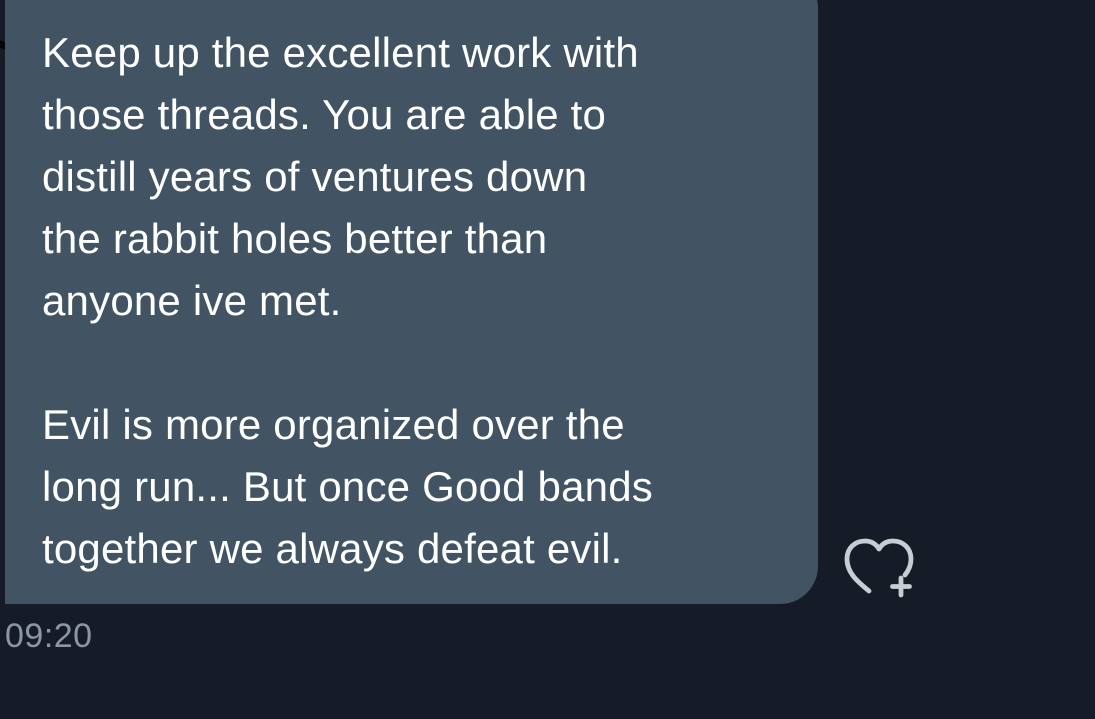  I want to click on heart-react-button, so click(879, 569).